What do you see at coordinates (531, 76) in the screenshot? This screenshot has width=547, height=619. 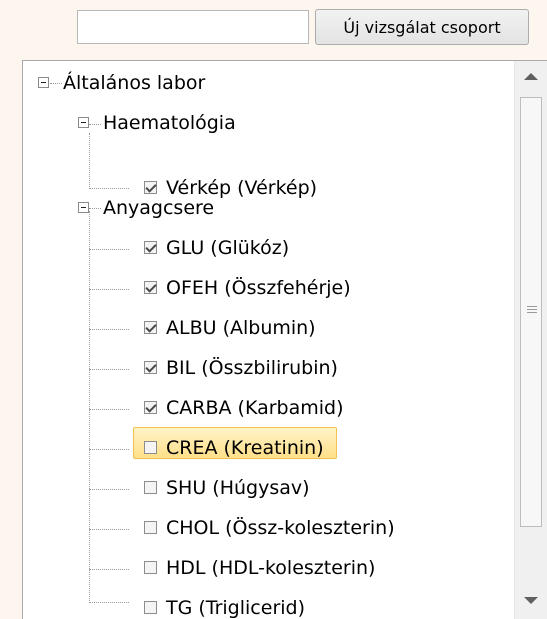 I see `scroll-up-icon` at bounding box center [531, 76].